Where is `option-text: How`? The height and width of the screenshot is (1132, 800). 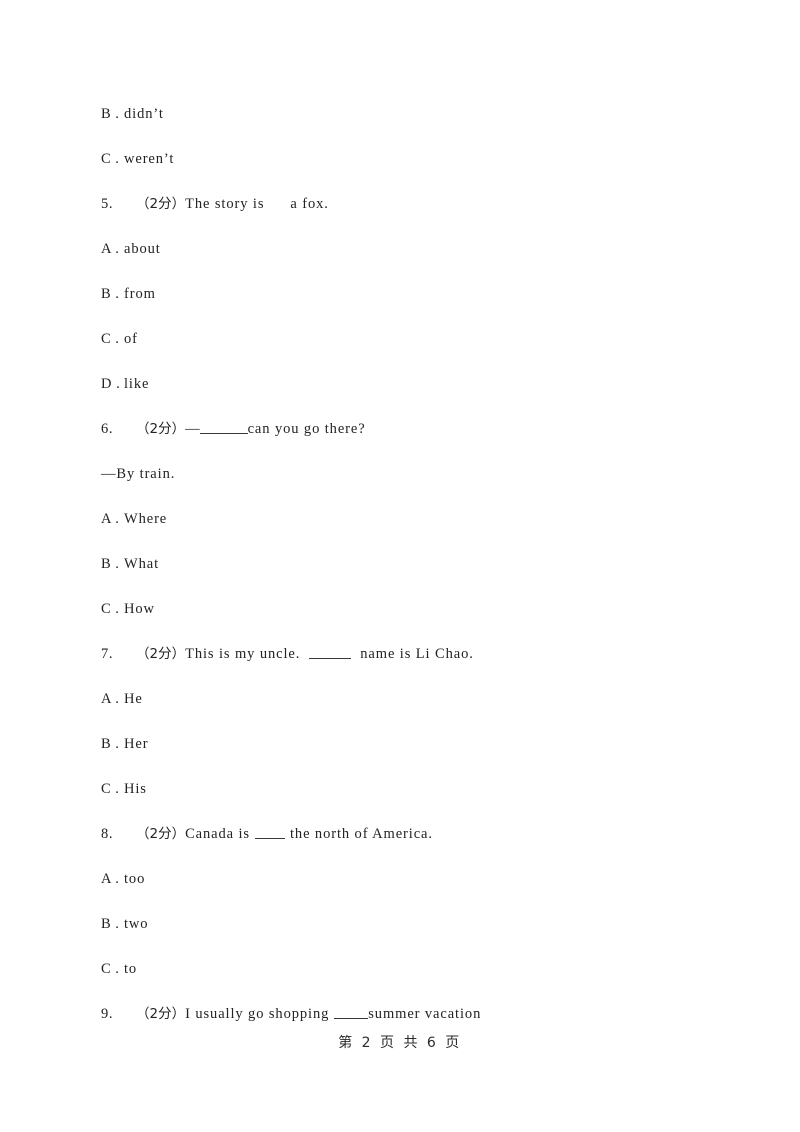
option-text: How is located at coordinates (139, 609).